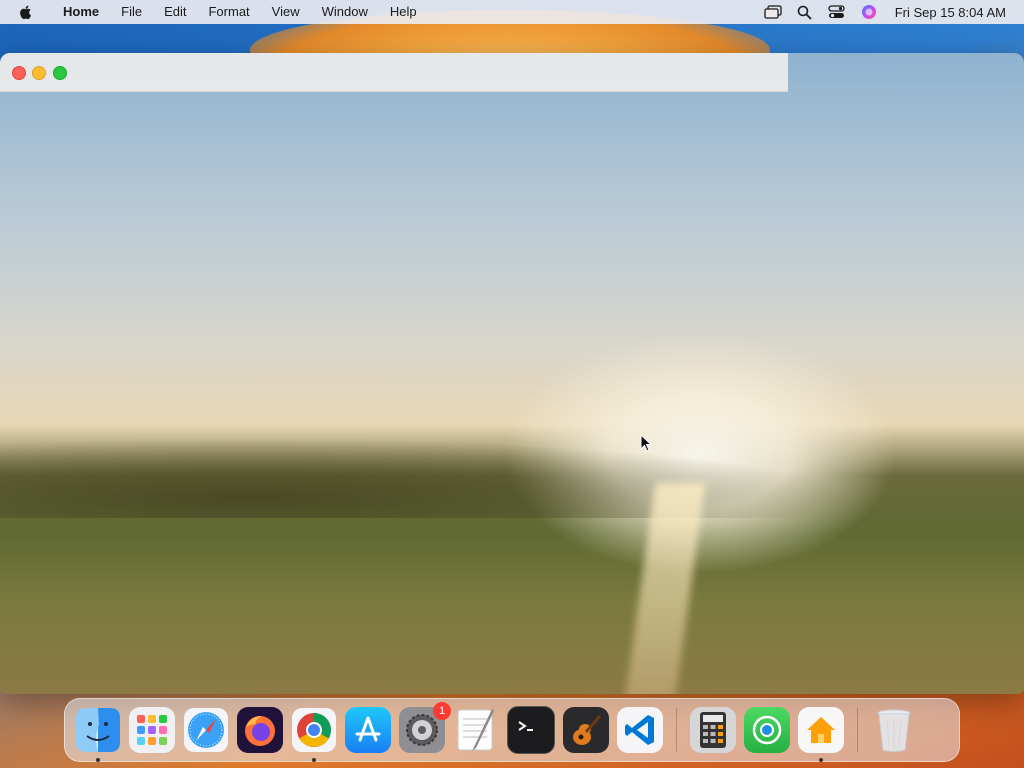  Describe the element at coordinates (314, 730) in the screenshot. I see `chrome-icon` at that location.